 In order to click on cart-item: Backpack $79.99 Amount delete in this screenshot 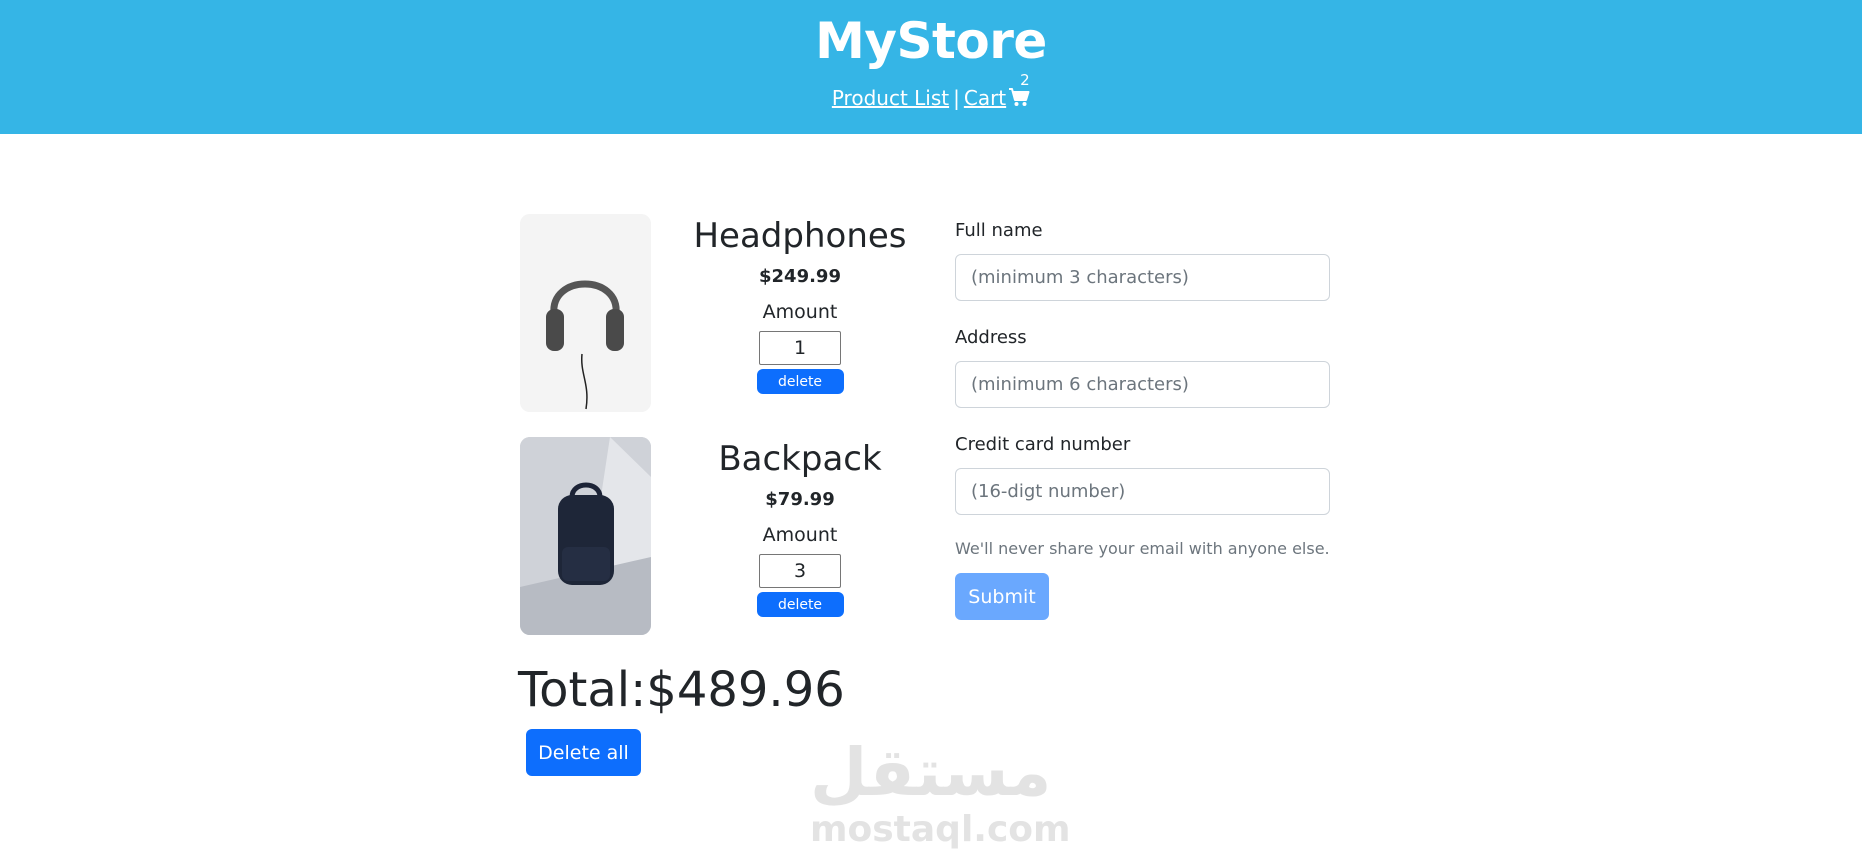, I will do `click(720, 536)`.